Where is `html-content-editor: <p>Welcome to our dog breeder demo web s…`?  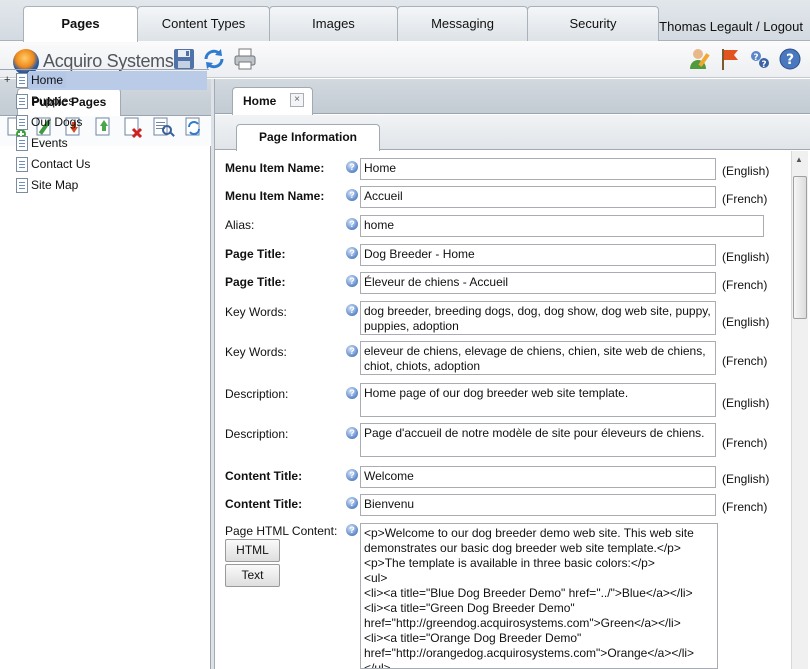
html-content-editor: <p>Welcome to our dog breeder demo web s… is located at coordinates (539, 596).